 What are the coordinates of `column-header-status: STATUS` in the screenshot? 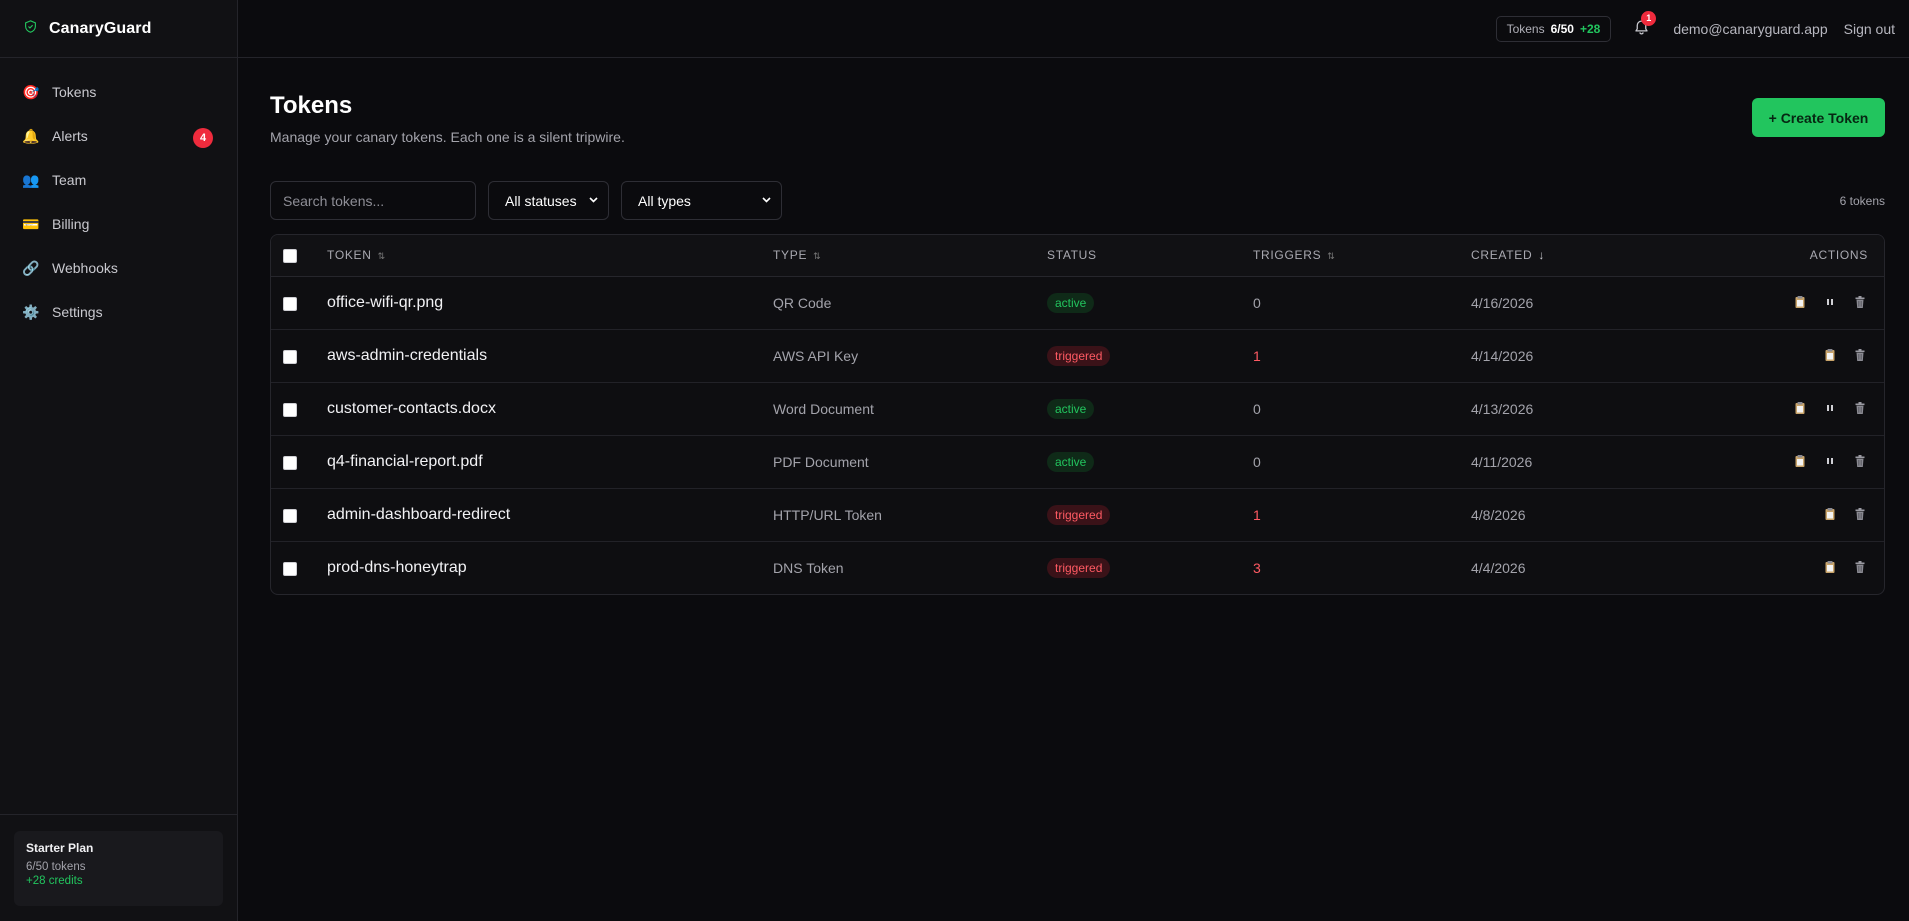 It's located at (1150, 256).